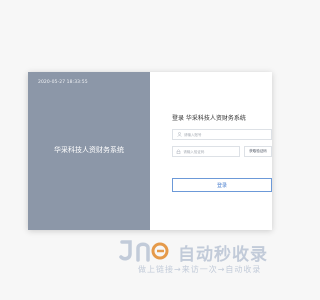 The width and height of the screenshot is (320, 300). I want to click on username-field, so click(222, 134).